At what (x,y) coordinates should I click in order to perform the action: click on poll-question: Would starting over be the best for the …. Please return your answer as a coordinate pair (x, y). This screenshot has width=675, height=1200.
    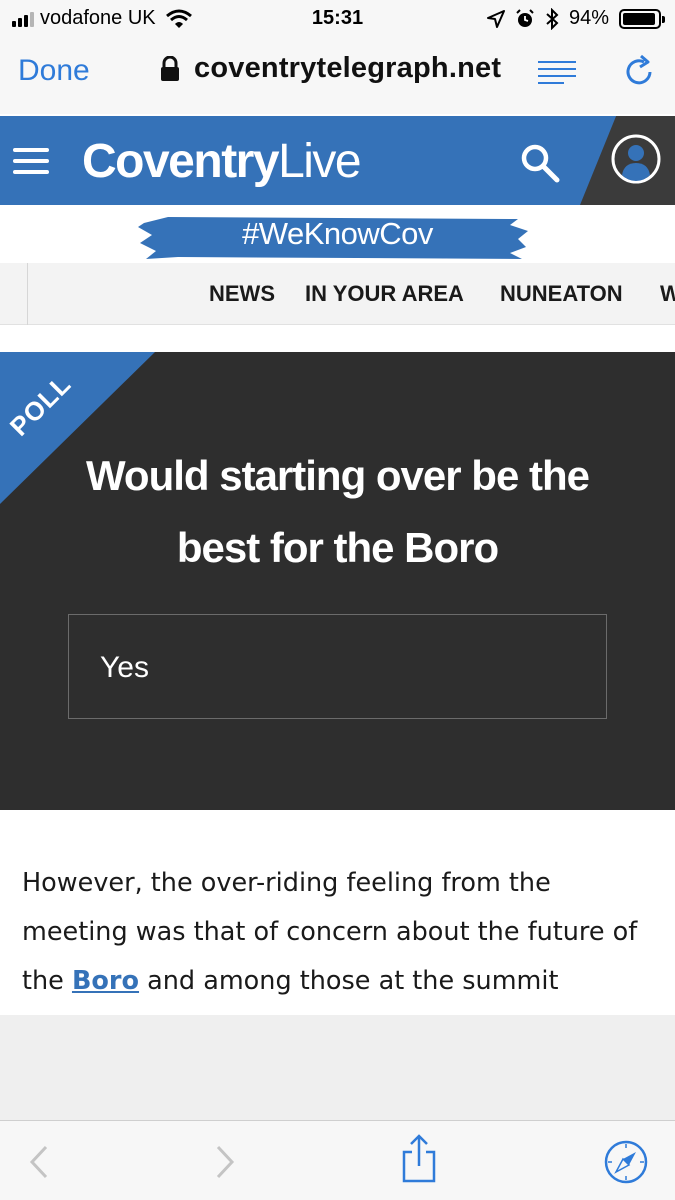
    Looking at the image, I should click on (338, 511).